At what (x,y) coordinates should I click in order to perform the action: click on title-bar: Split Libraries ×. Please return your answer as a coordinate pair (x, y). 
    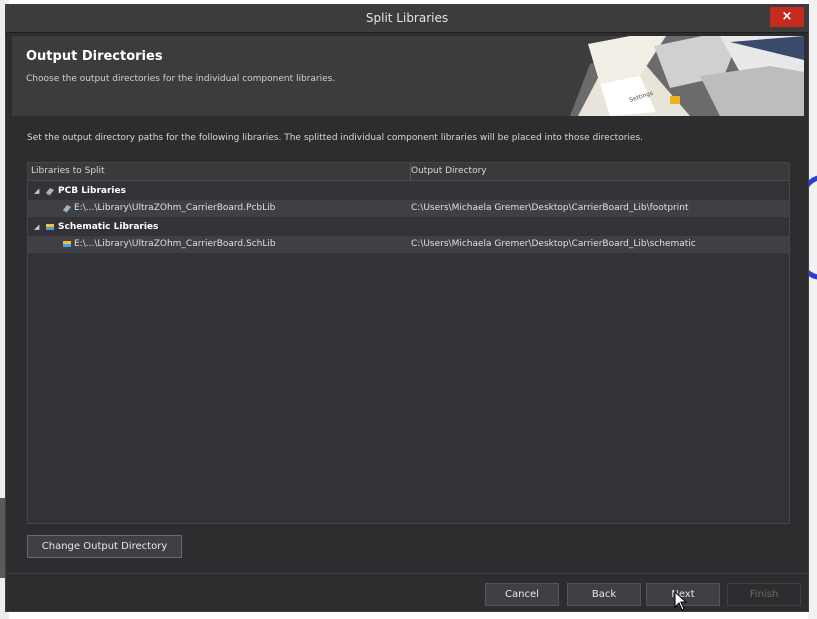
    Looking at the image, I should click on (407, 19).